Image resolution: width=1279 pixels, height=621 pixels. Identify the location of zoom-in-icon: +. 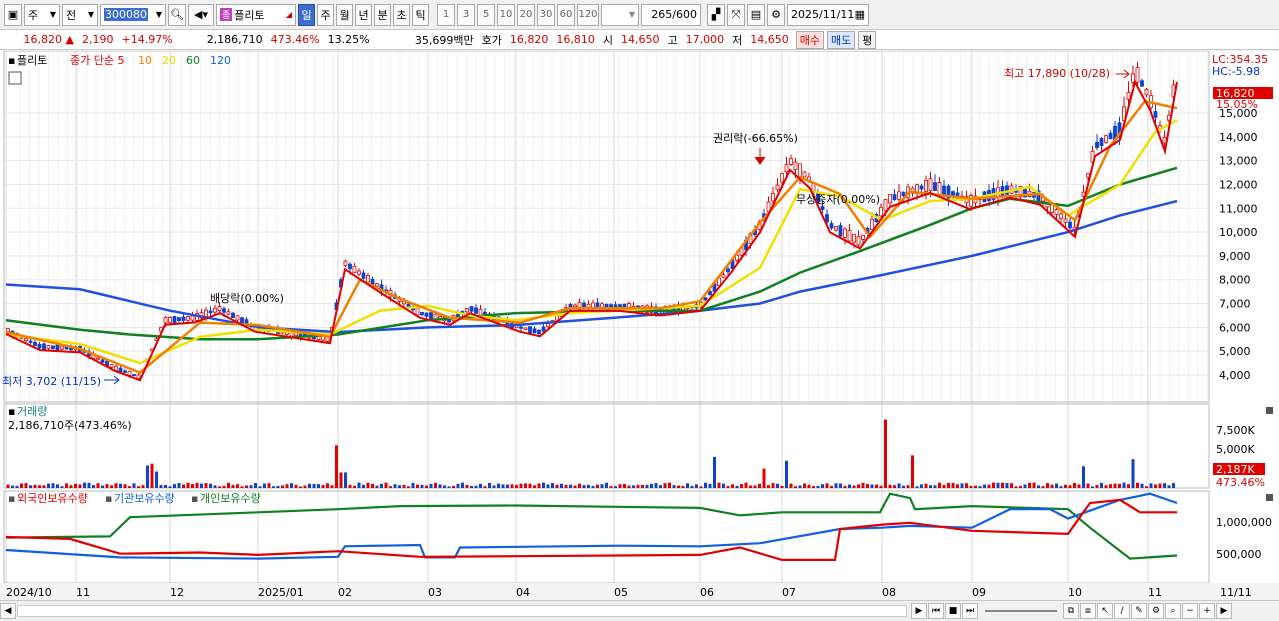
(1207, 611).